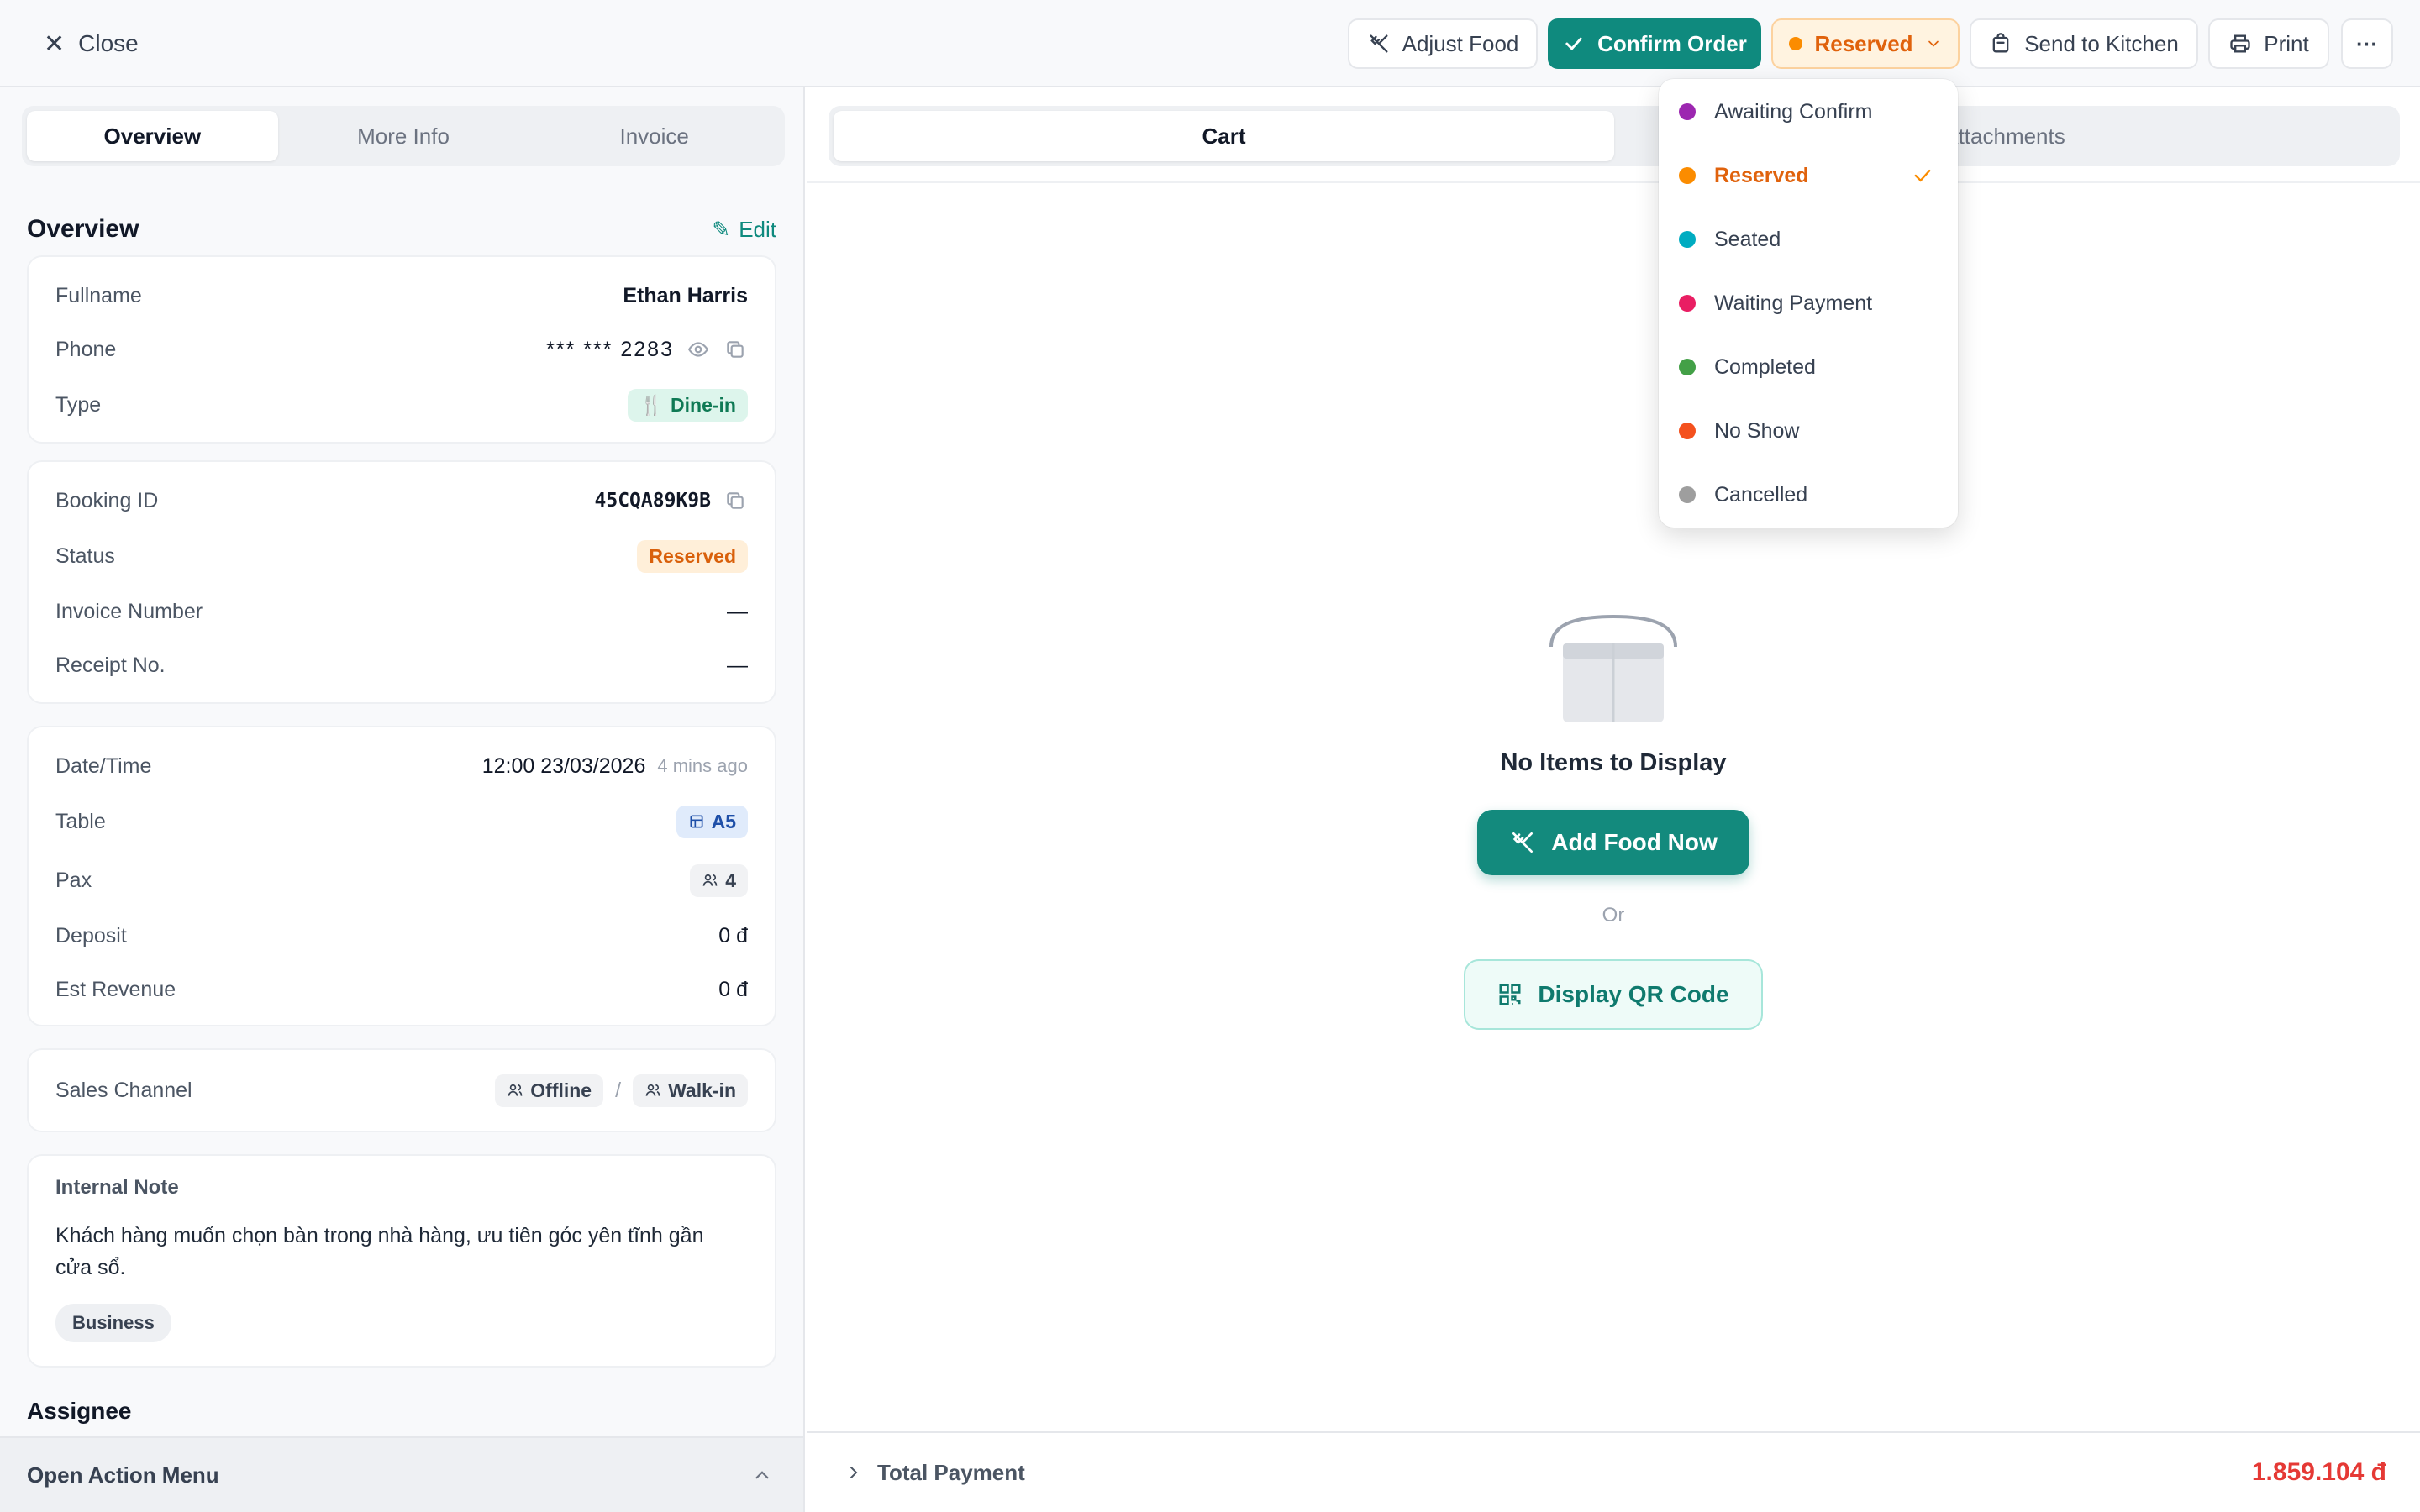 The width and height of the screenshot is (2420, 1512). I want to click on sales-channel-row: Sales Channel Offline / Walk-in, so click(401, 1090).